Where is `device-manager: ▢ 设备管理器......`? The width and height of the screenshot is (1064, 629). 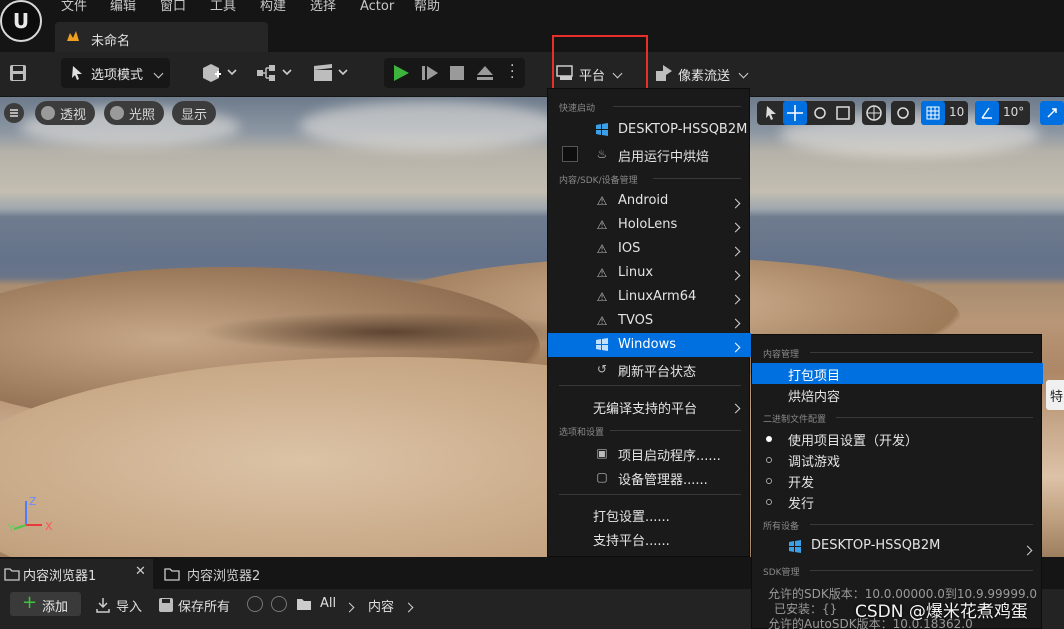
device-manager: ▢ 设备管理器...... is located at coordinates (649, 477).